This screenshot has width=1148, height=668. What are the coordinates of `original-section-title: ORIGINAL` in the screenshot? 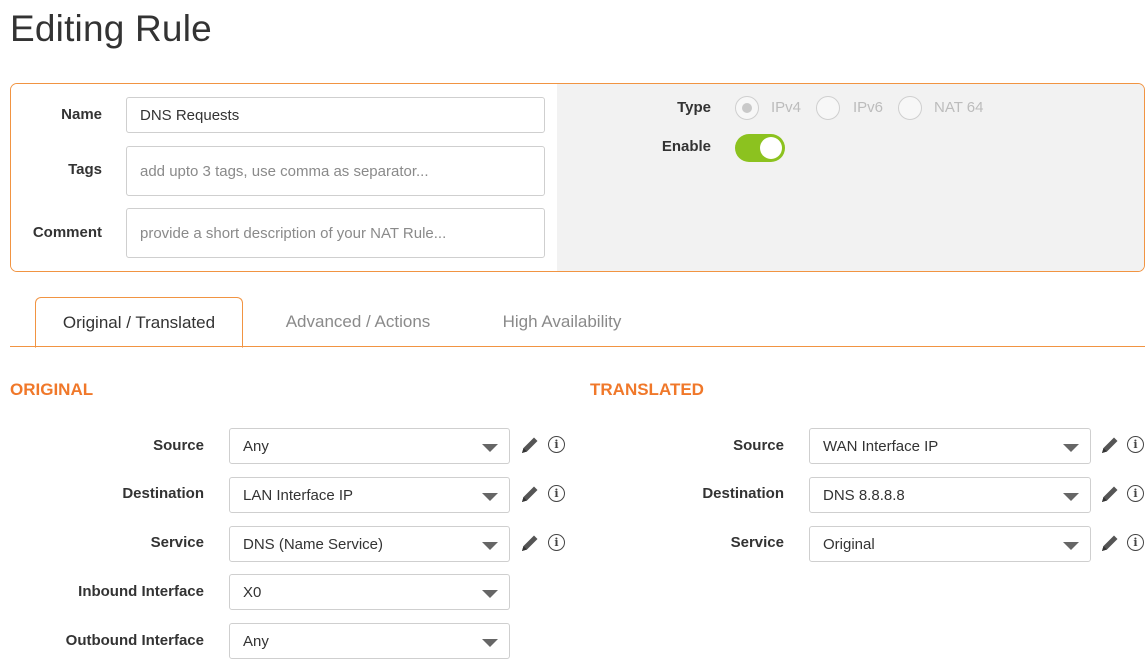 It's located at (52, 389).